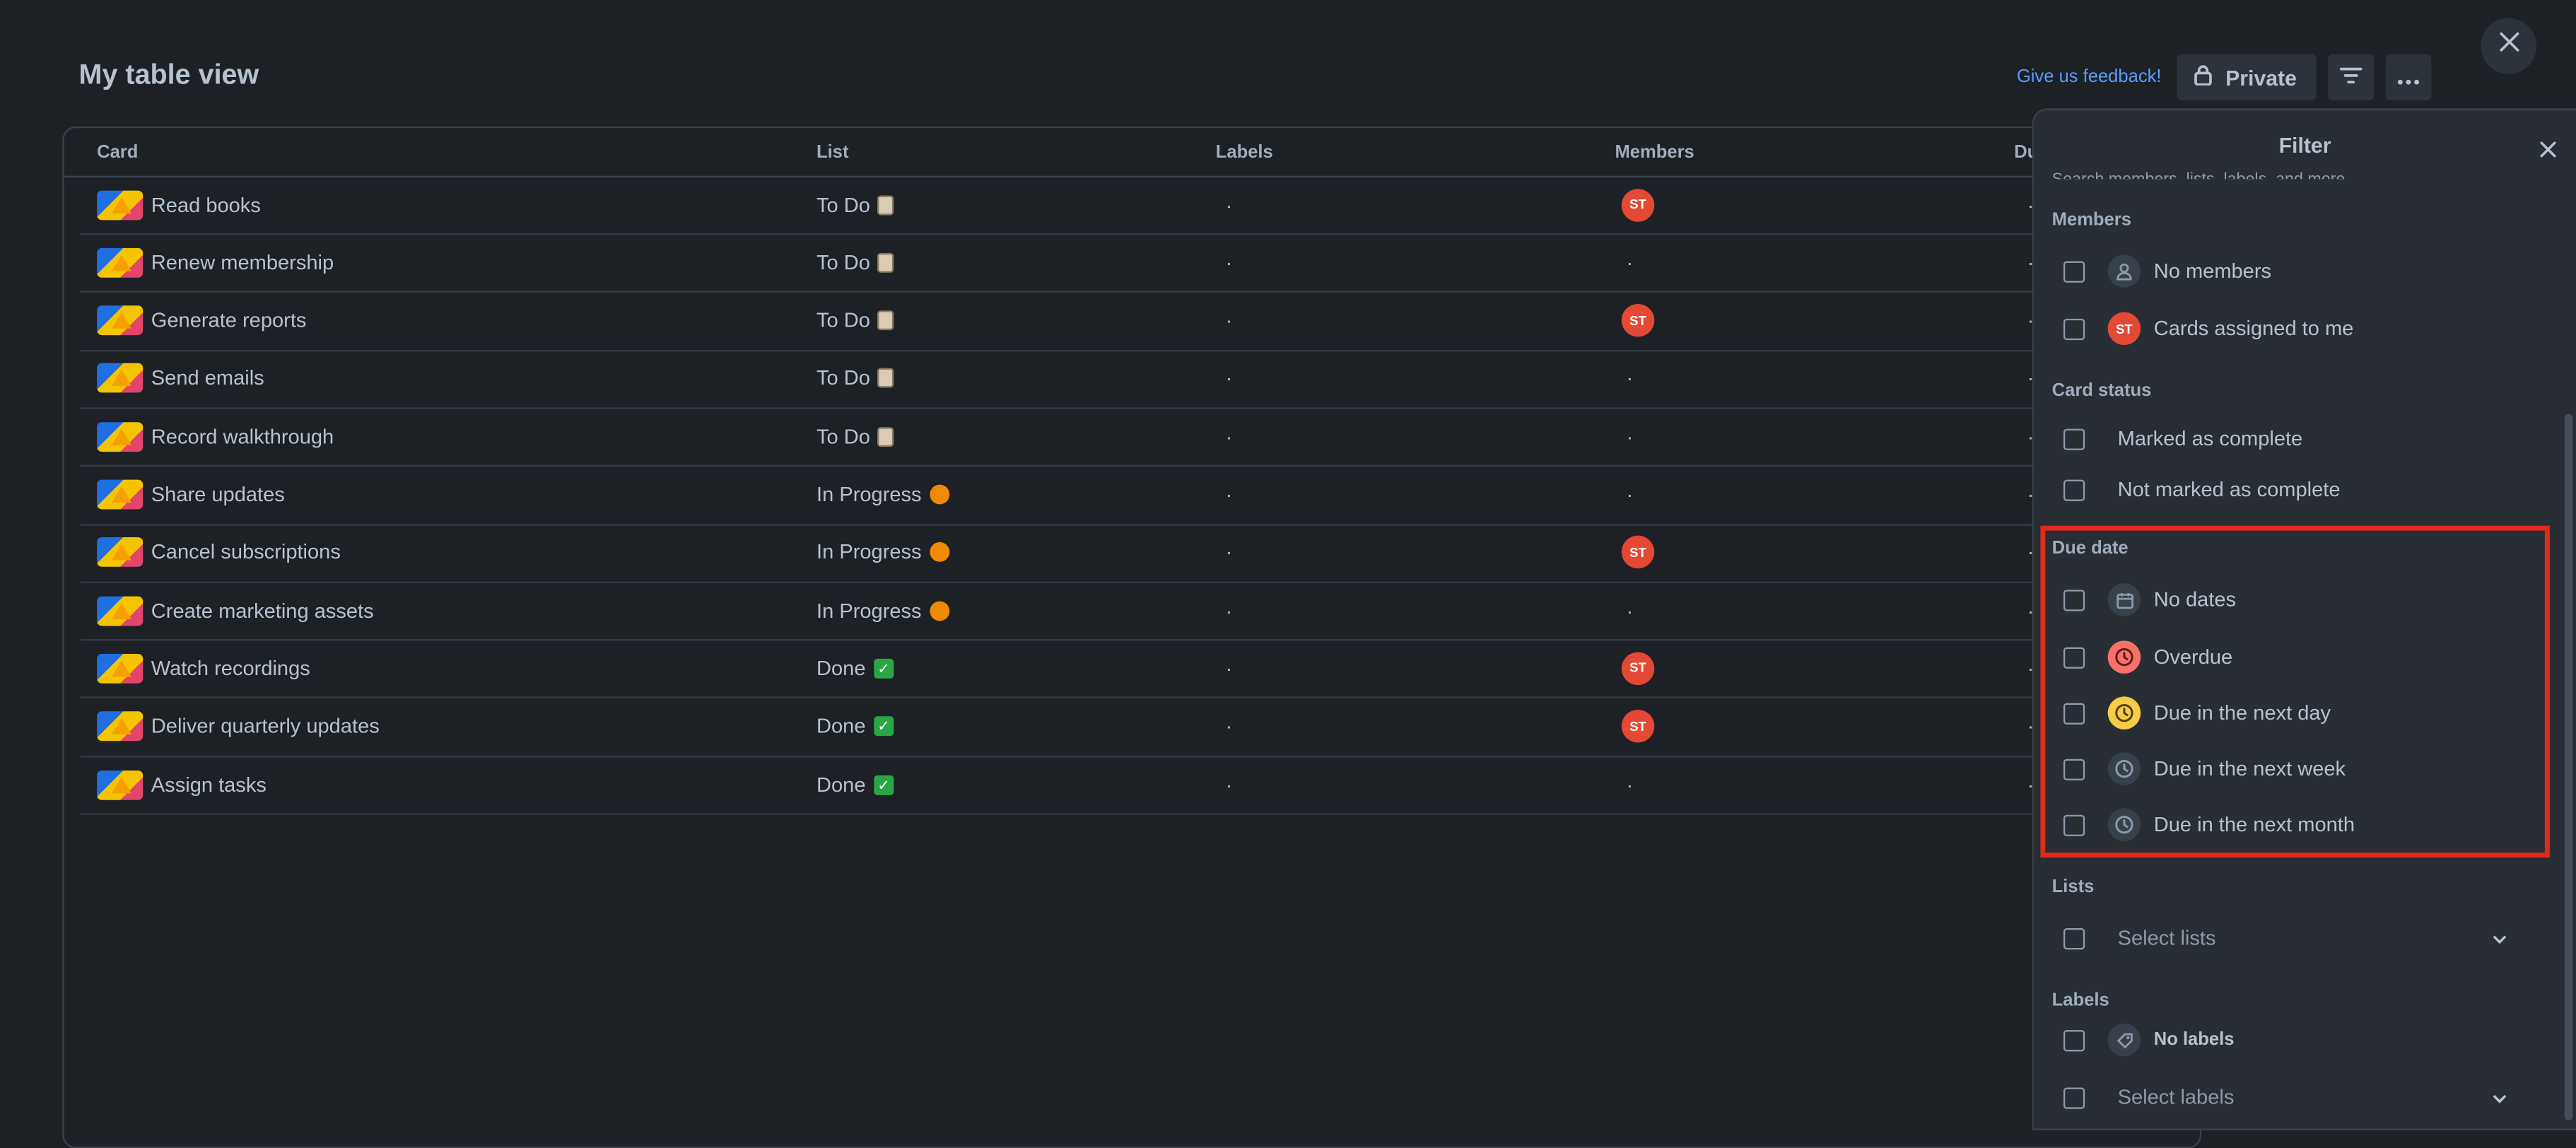  I want to click on close-filter-icon, so click(2548, 151).